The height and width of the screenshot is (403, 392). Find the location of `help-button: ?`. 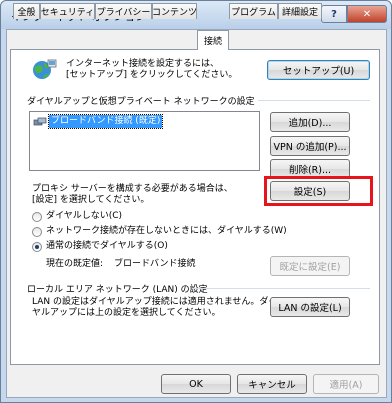

help-button: ? is located at coordinates (334, 14).